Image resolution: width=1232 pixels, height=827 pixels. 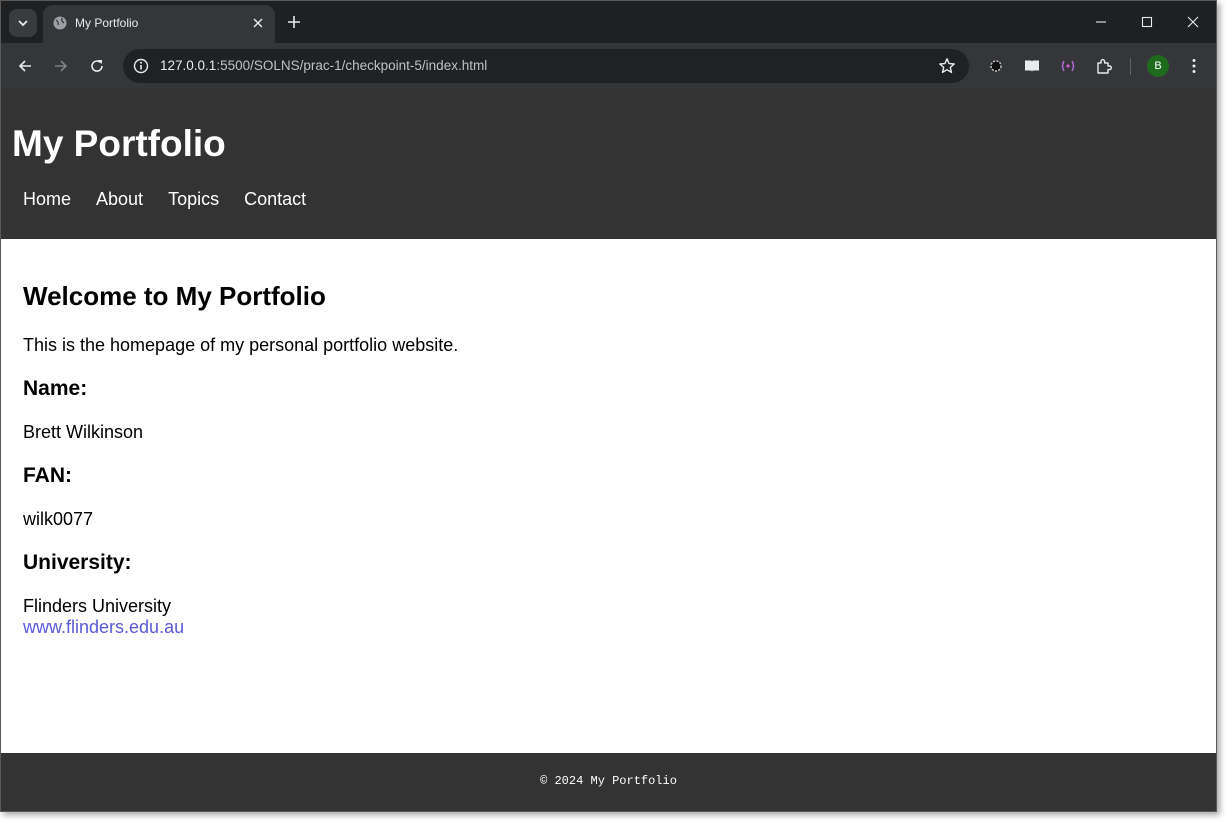 I want to click on tab-title: My Portfolio, so click(x=107, y=23).